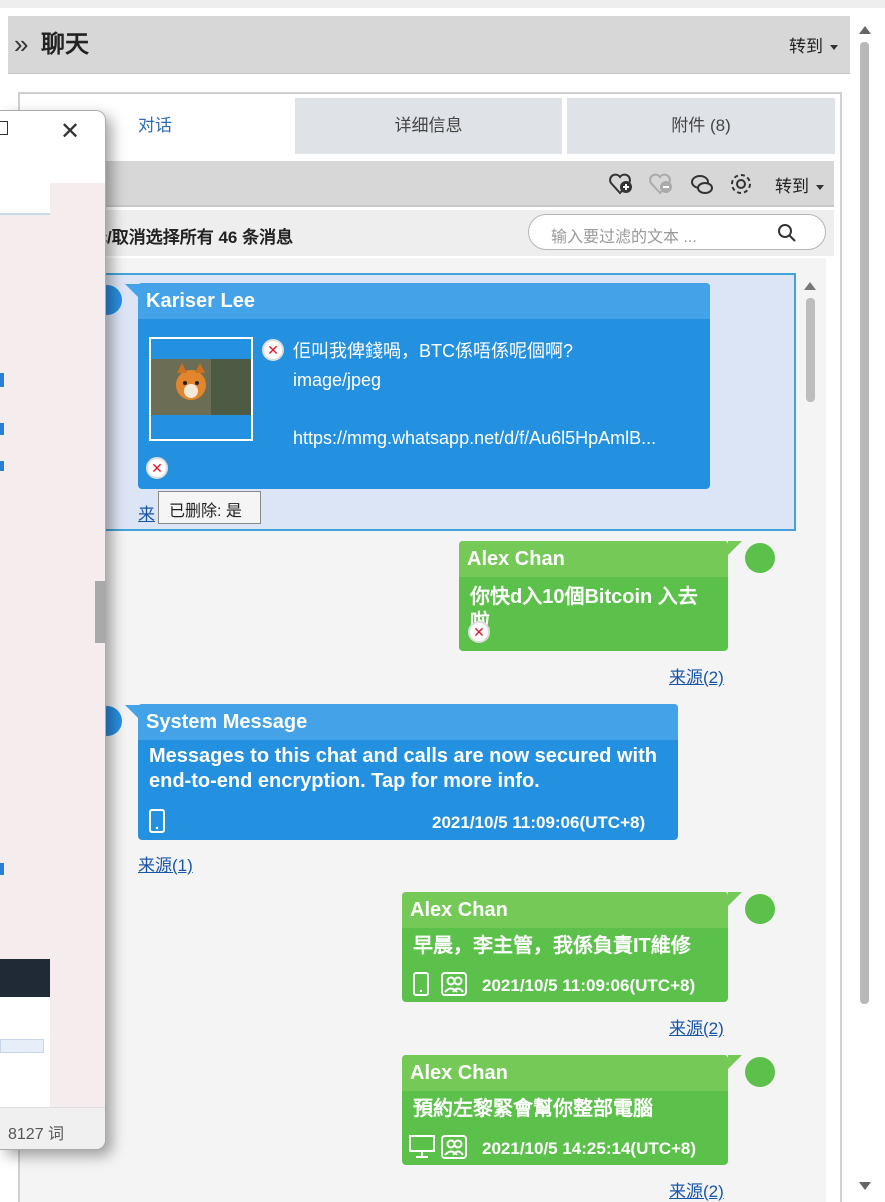  What do you see at coordinates (427, 184) in the screenshot?
I see `chat-toolbar: 转到` at bounding box center [427, 184].